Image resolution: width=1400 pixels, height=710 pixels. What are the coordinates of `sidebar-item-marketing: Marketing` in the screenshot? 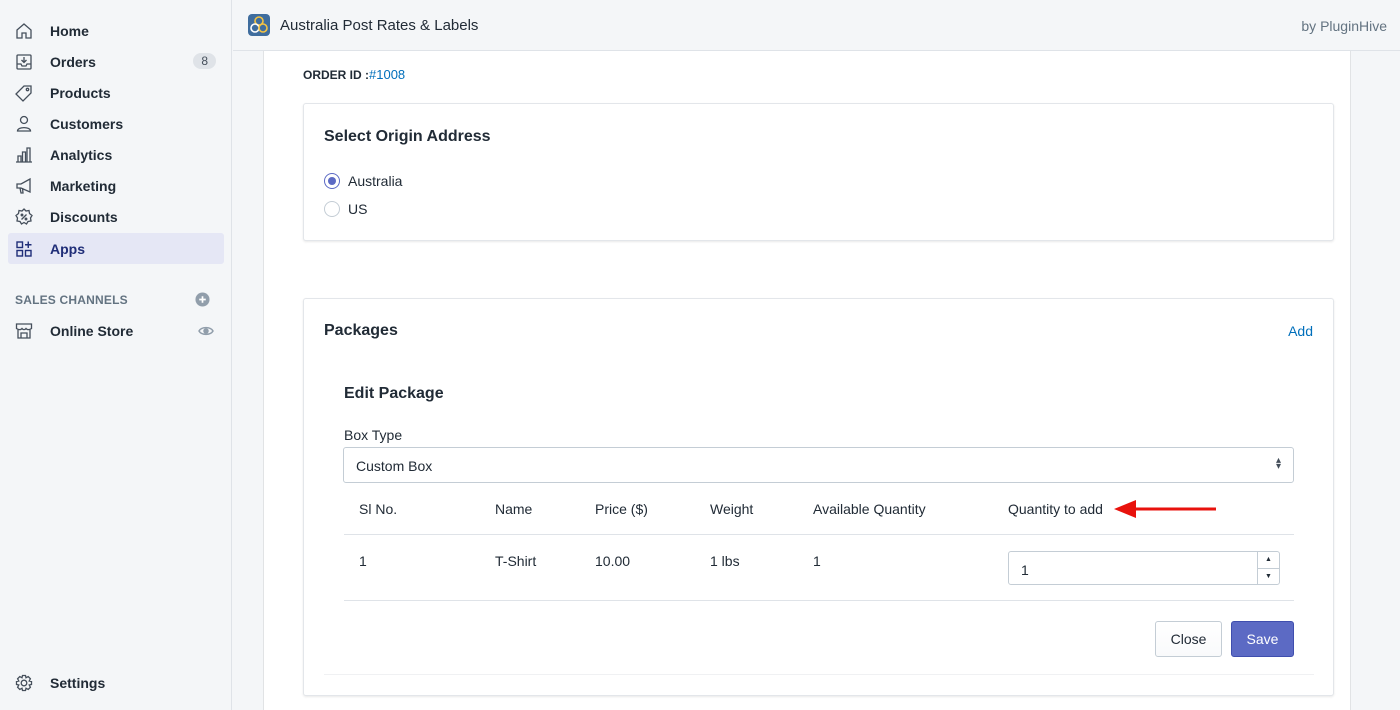 It's located at (116, 185).